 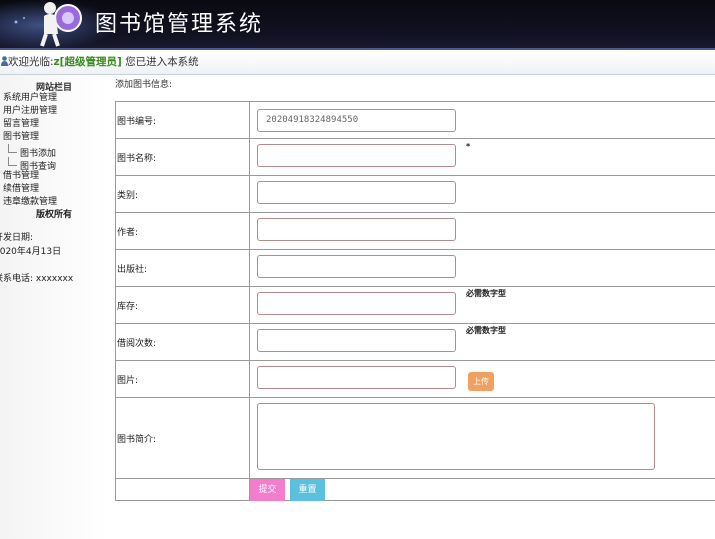 I want to click on stock-input, so click(x=356, y=303).